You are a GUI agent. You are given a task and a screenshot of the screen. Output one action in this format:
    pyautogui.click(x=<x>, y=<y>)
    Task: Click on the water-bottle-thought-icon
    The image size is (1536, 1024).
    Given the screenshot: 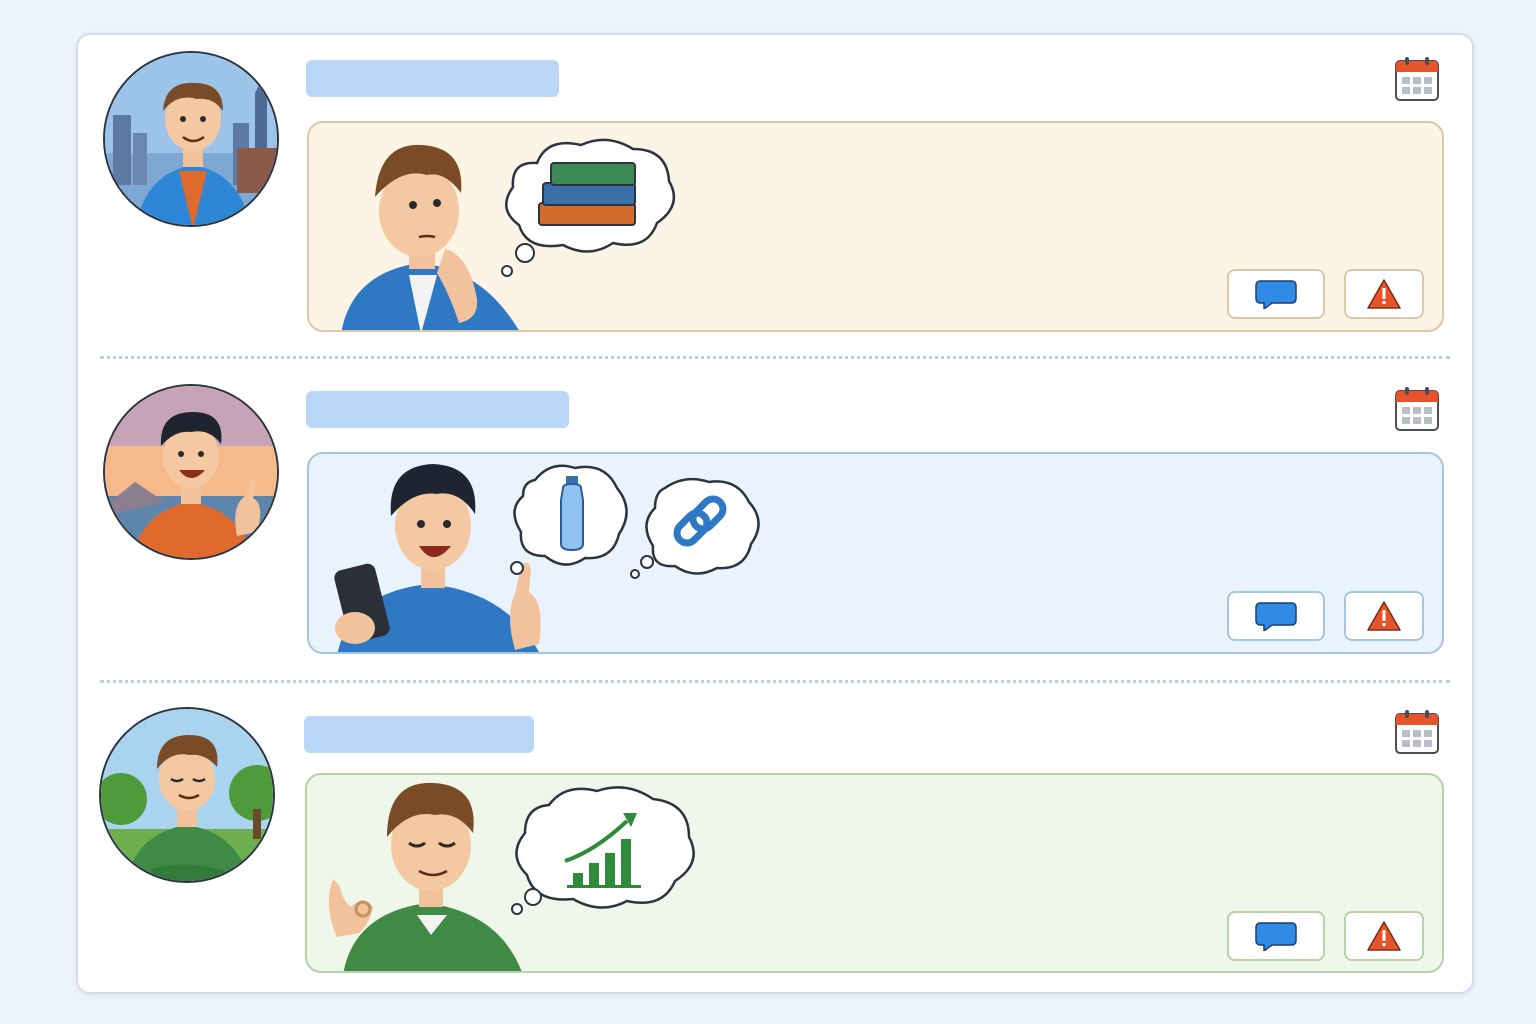 What is the action you would take?
    pyautogui.click(x=569, y=519)
    